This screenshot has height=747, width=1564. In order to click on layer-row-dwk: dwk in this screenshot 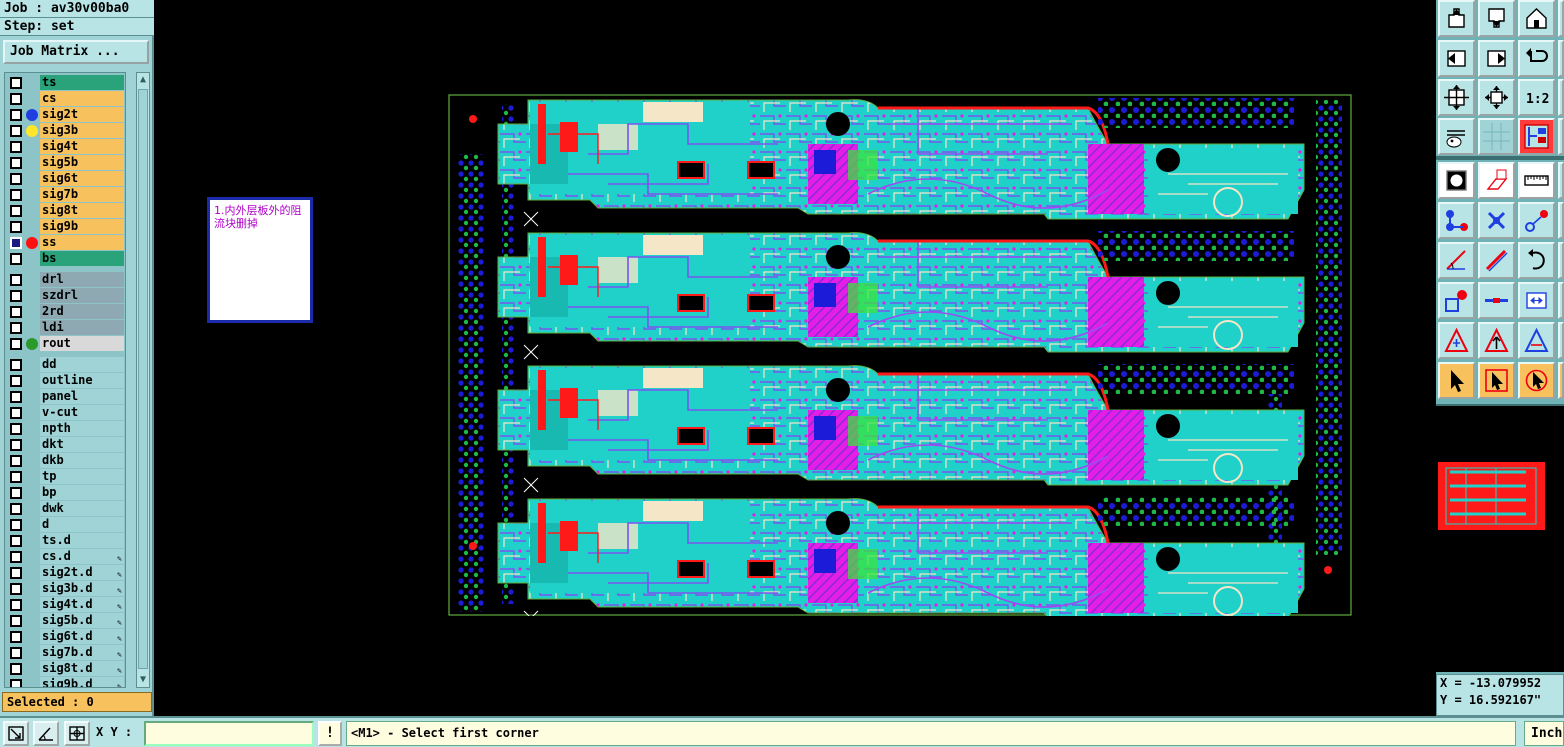, I will do `click(65, 509)`.